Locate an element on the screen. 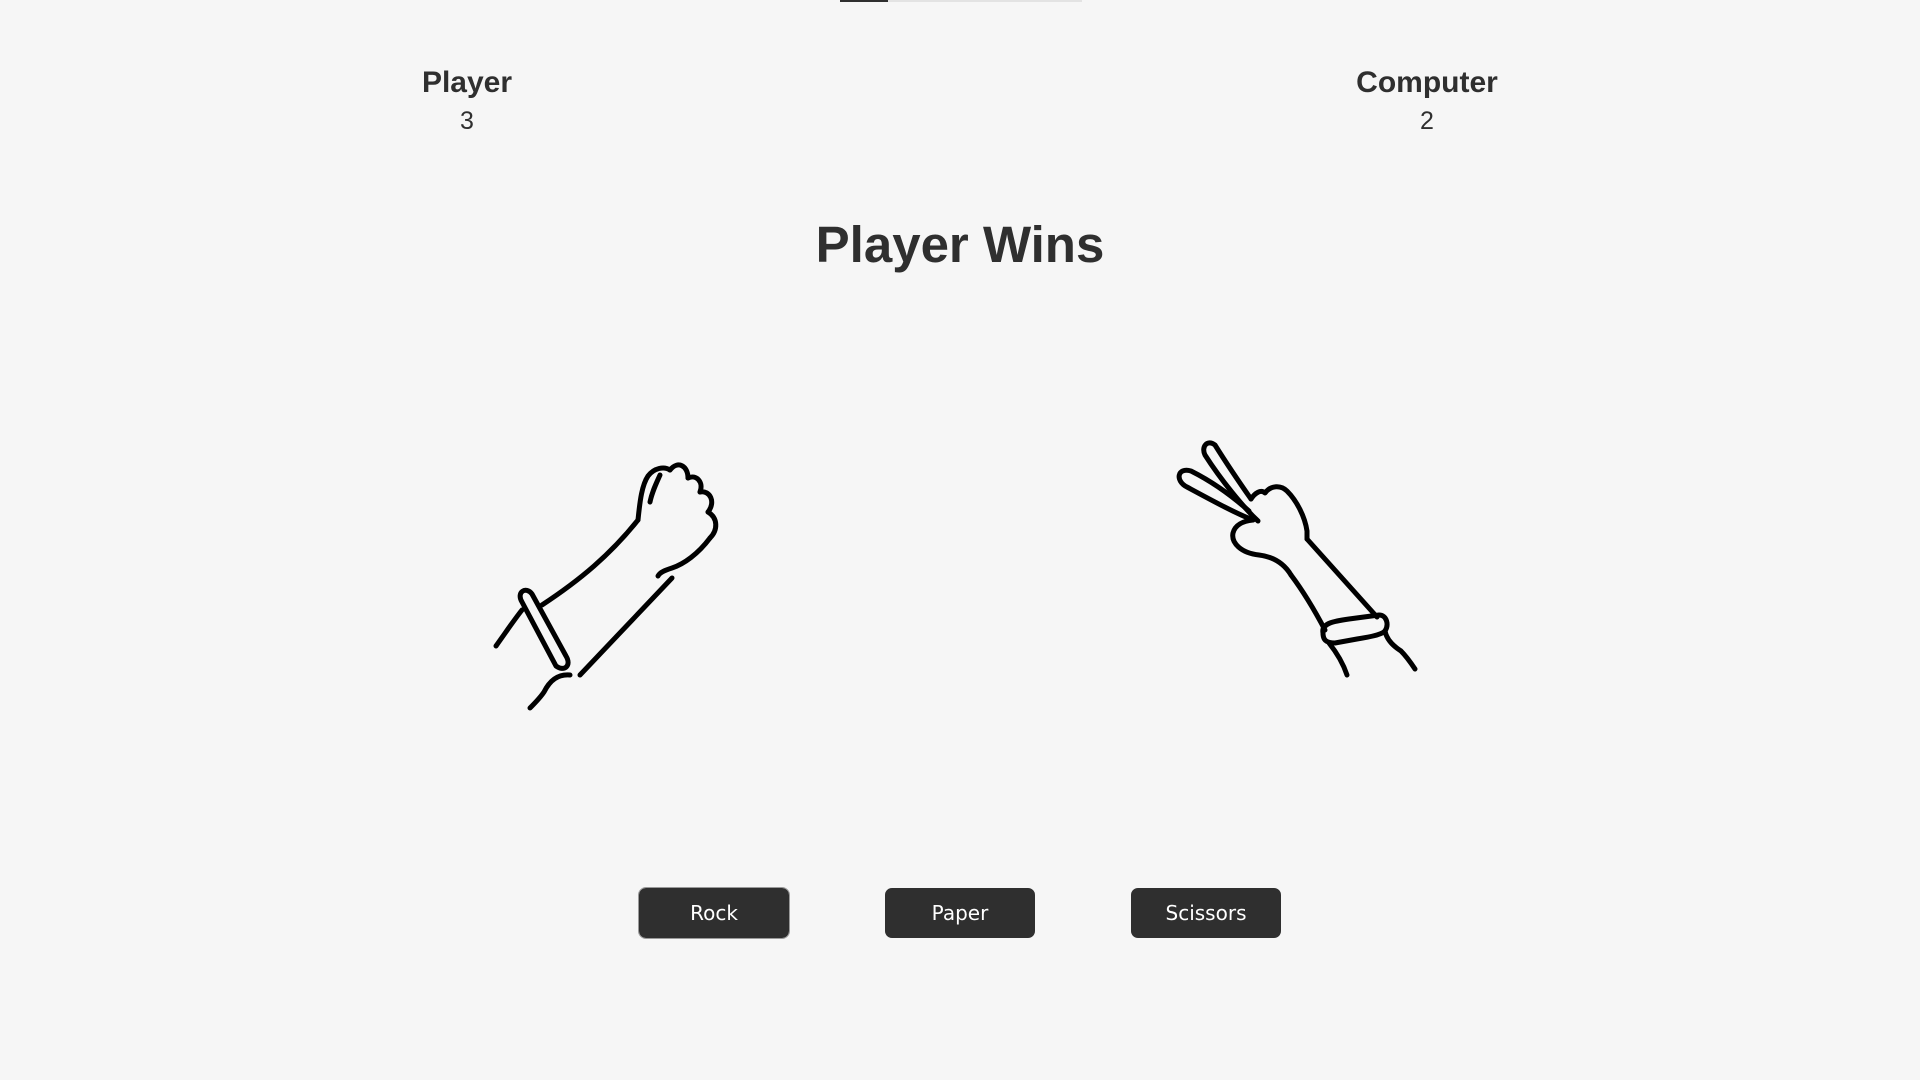 Image resolution: width=1920 pixels, height=1080 pixels. player-score-panel: Player 3 is located at coordinates (467, 100).